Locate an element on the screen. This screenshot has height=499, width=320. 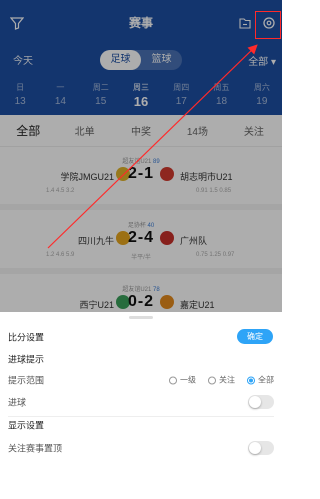
range-label: 提示范围 is located at coordinates (26, 380).